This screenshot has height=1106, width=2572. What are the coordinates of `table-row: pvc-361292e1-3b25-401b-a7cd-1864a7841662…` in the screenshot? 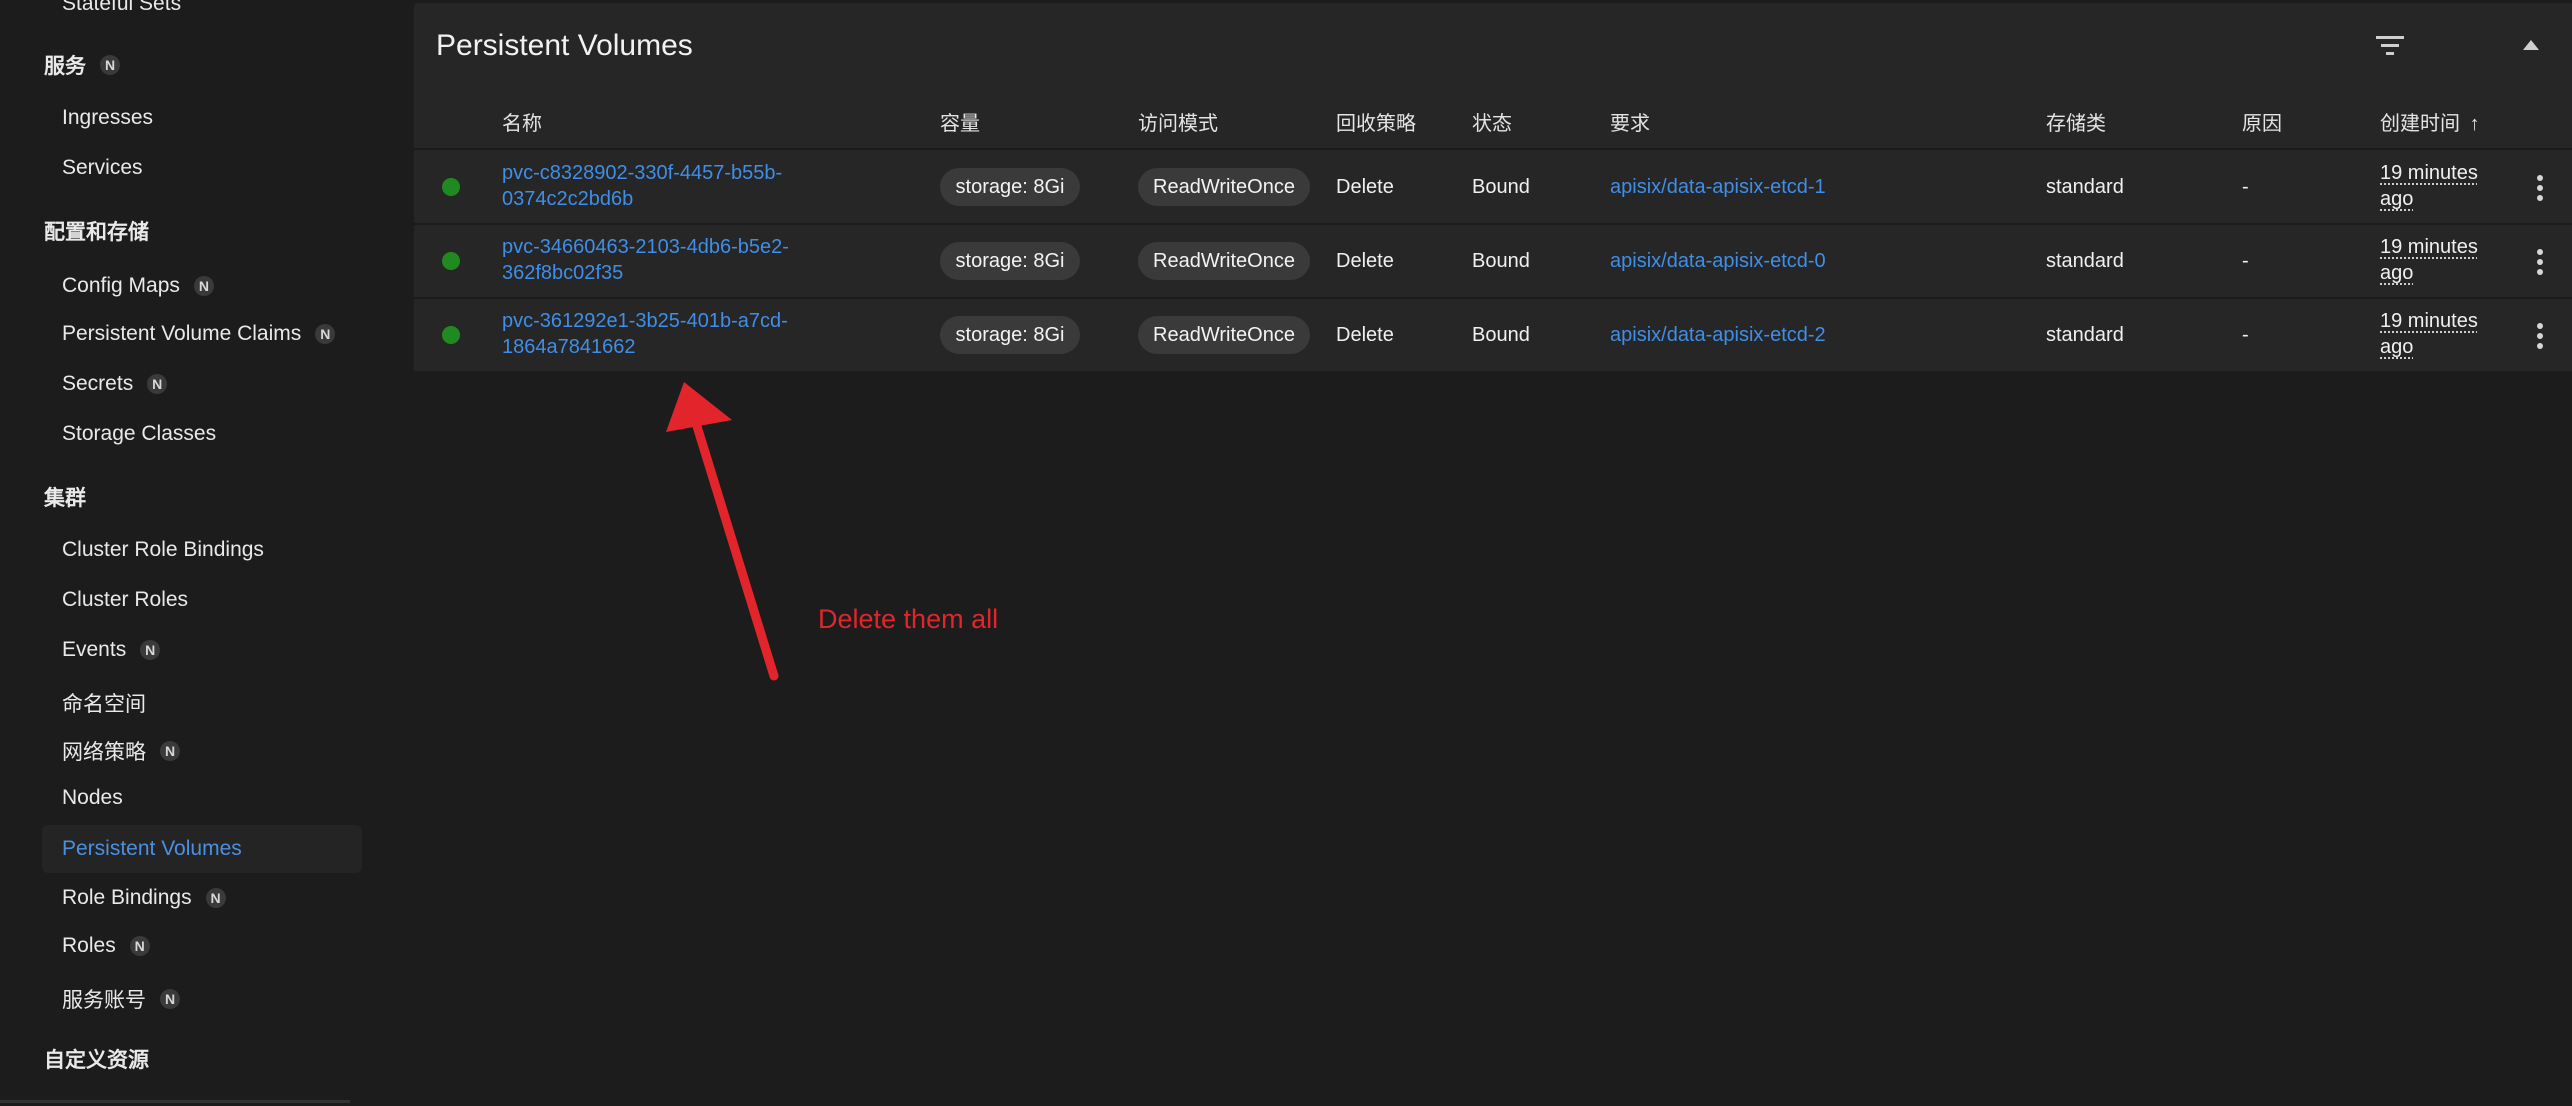 It's located at (1493, 335).